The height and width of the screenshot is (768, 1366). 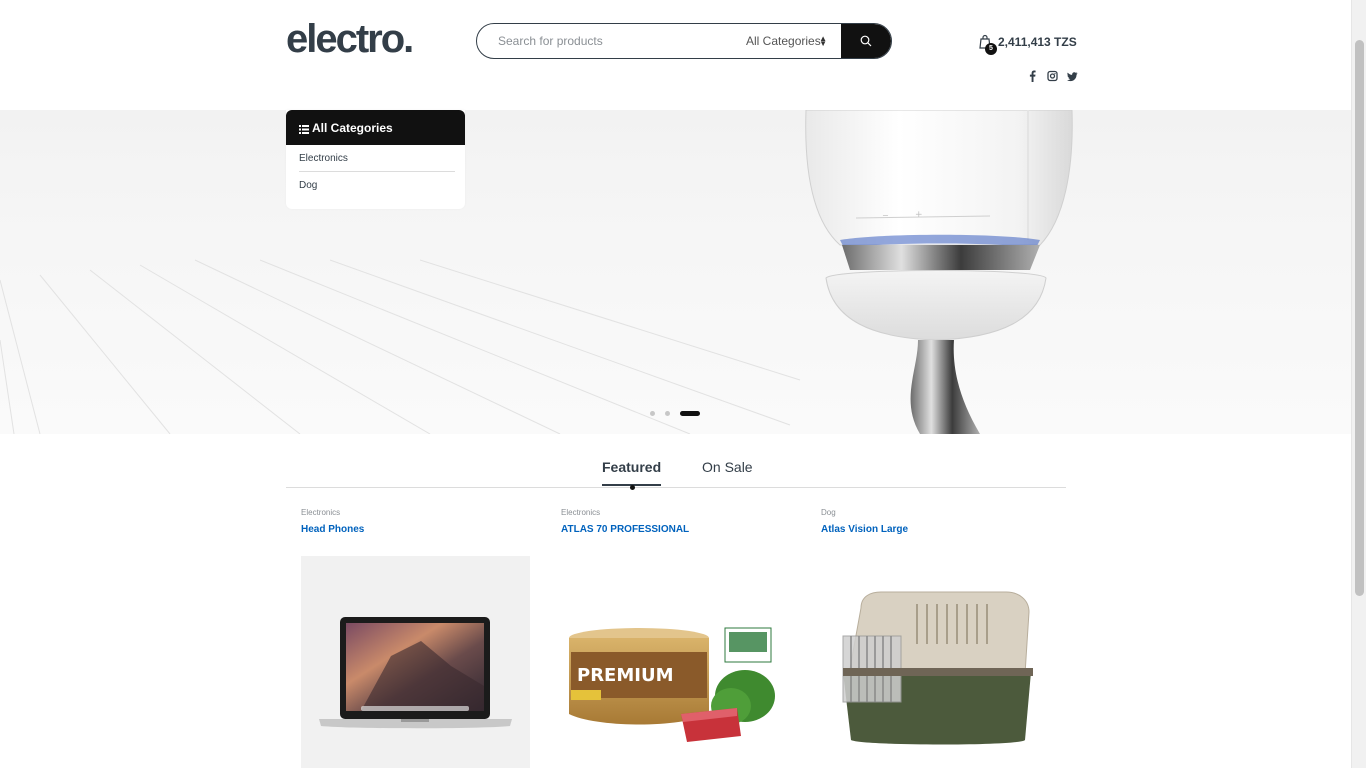 What do you see at coordinates (625, 675) in the screenshot?
I see `svg-text: PREMIUM` at bounding box center [625, 675].